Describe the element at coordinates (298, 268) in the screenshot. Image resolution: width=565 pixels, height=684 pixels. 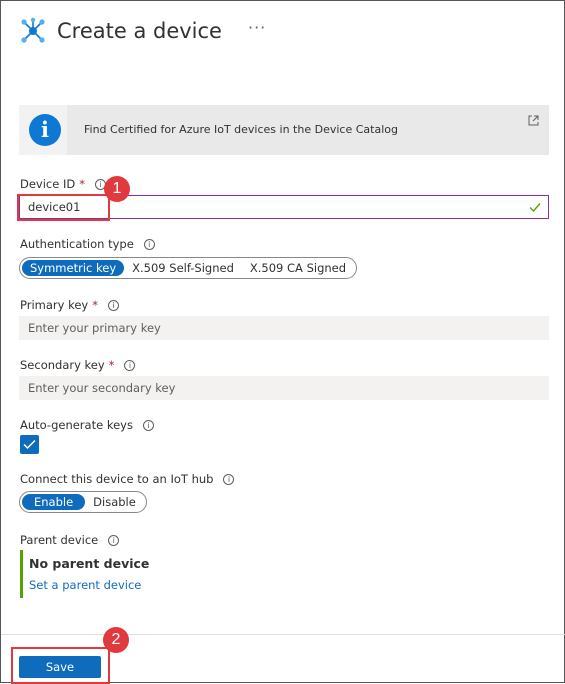
I see `auth-option-x509-ca-signed: X.509 CA Signed` at that location.